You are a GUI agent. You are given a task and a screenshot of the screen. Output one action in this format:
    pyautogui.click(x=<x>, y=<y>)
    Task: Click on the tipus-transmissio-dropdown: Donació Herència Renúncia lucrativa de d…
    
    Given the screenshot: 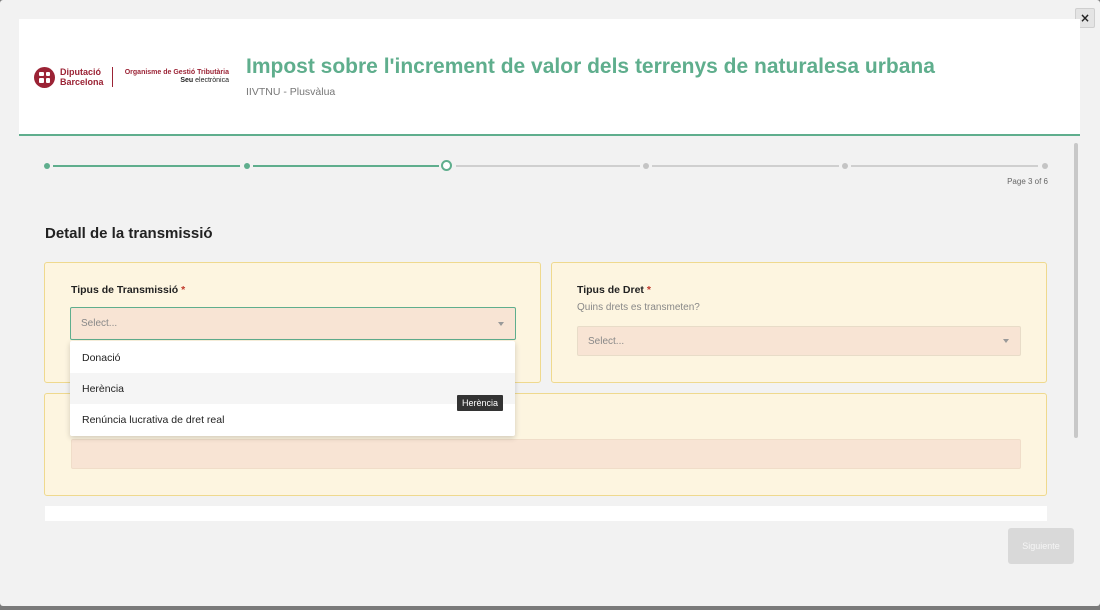 What is the action you would take?
    pyautogui.click(x=292, y=388)
    